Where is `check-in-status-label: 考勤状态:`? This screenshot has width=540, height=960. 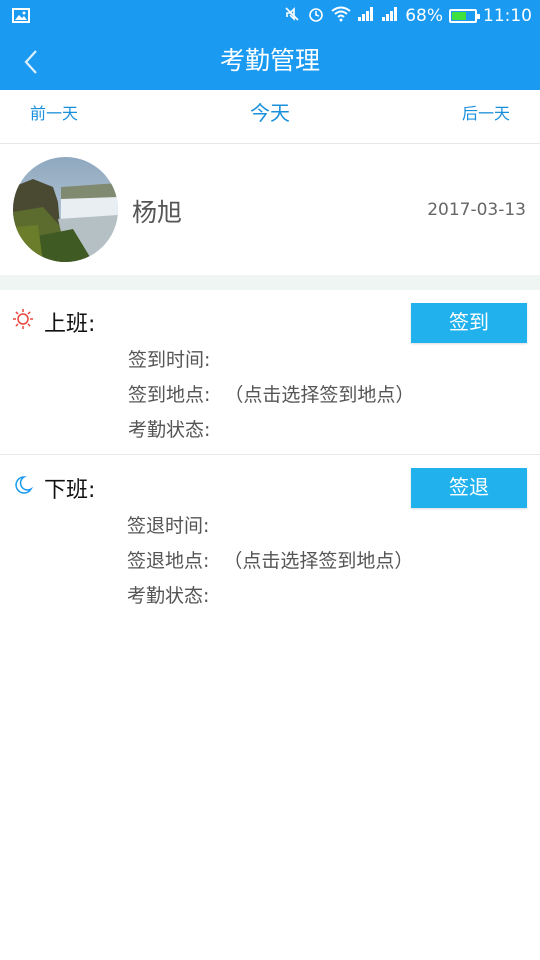 check-in-status-label: 考勤状态: is located at coordinates (169, 430).